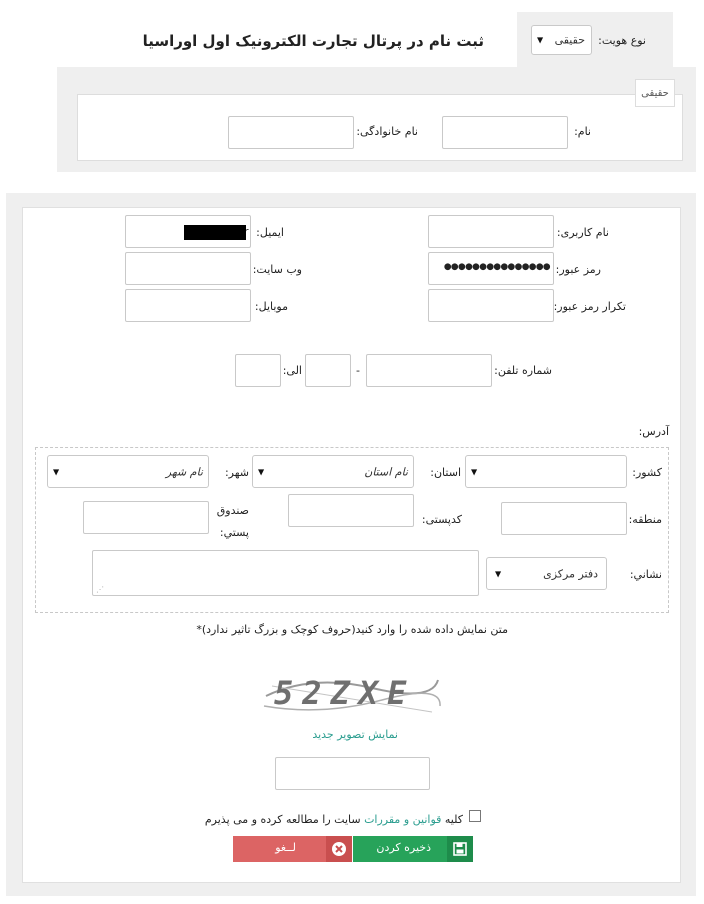 The image size is (704, 904). Describe the element at coordinates (358, 370) in the screenshot. I see `phone-dash: -` at that location.